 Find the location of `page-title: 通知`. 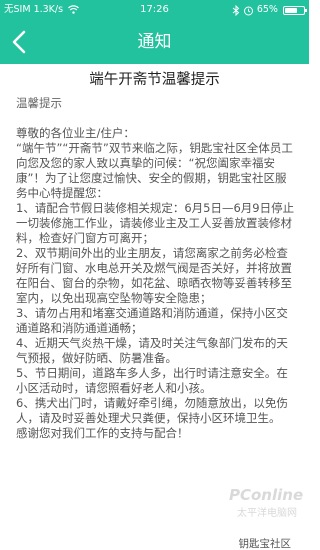

page-title: 通知 is located at coordinates (154, 42).